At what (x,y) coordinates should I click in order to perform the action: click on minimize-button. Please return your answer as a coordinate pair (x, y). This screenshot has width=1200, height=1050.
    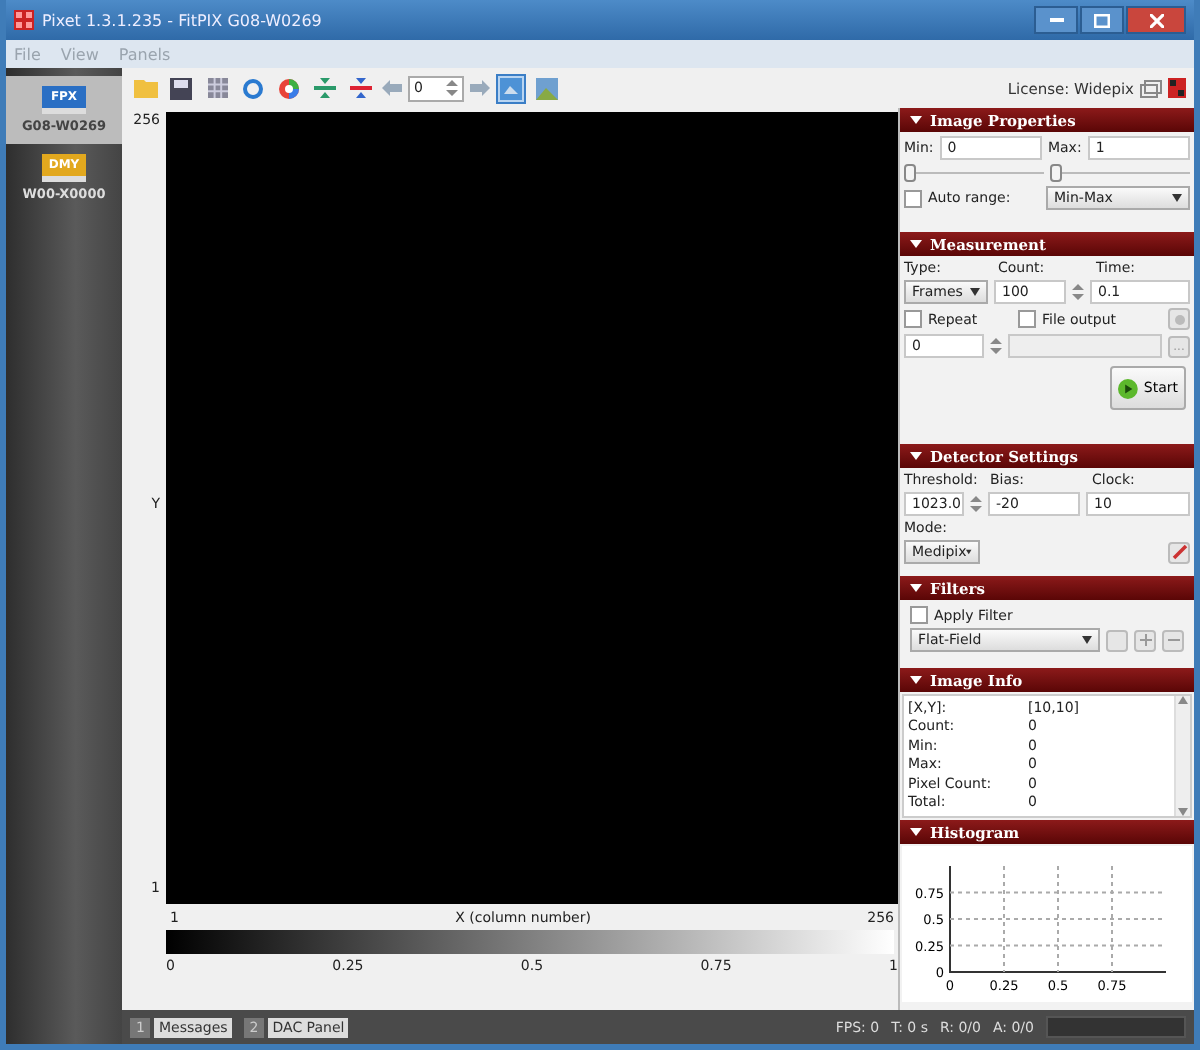
    Looking at the image, I should click on (1056, 20).